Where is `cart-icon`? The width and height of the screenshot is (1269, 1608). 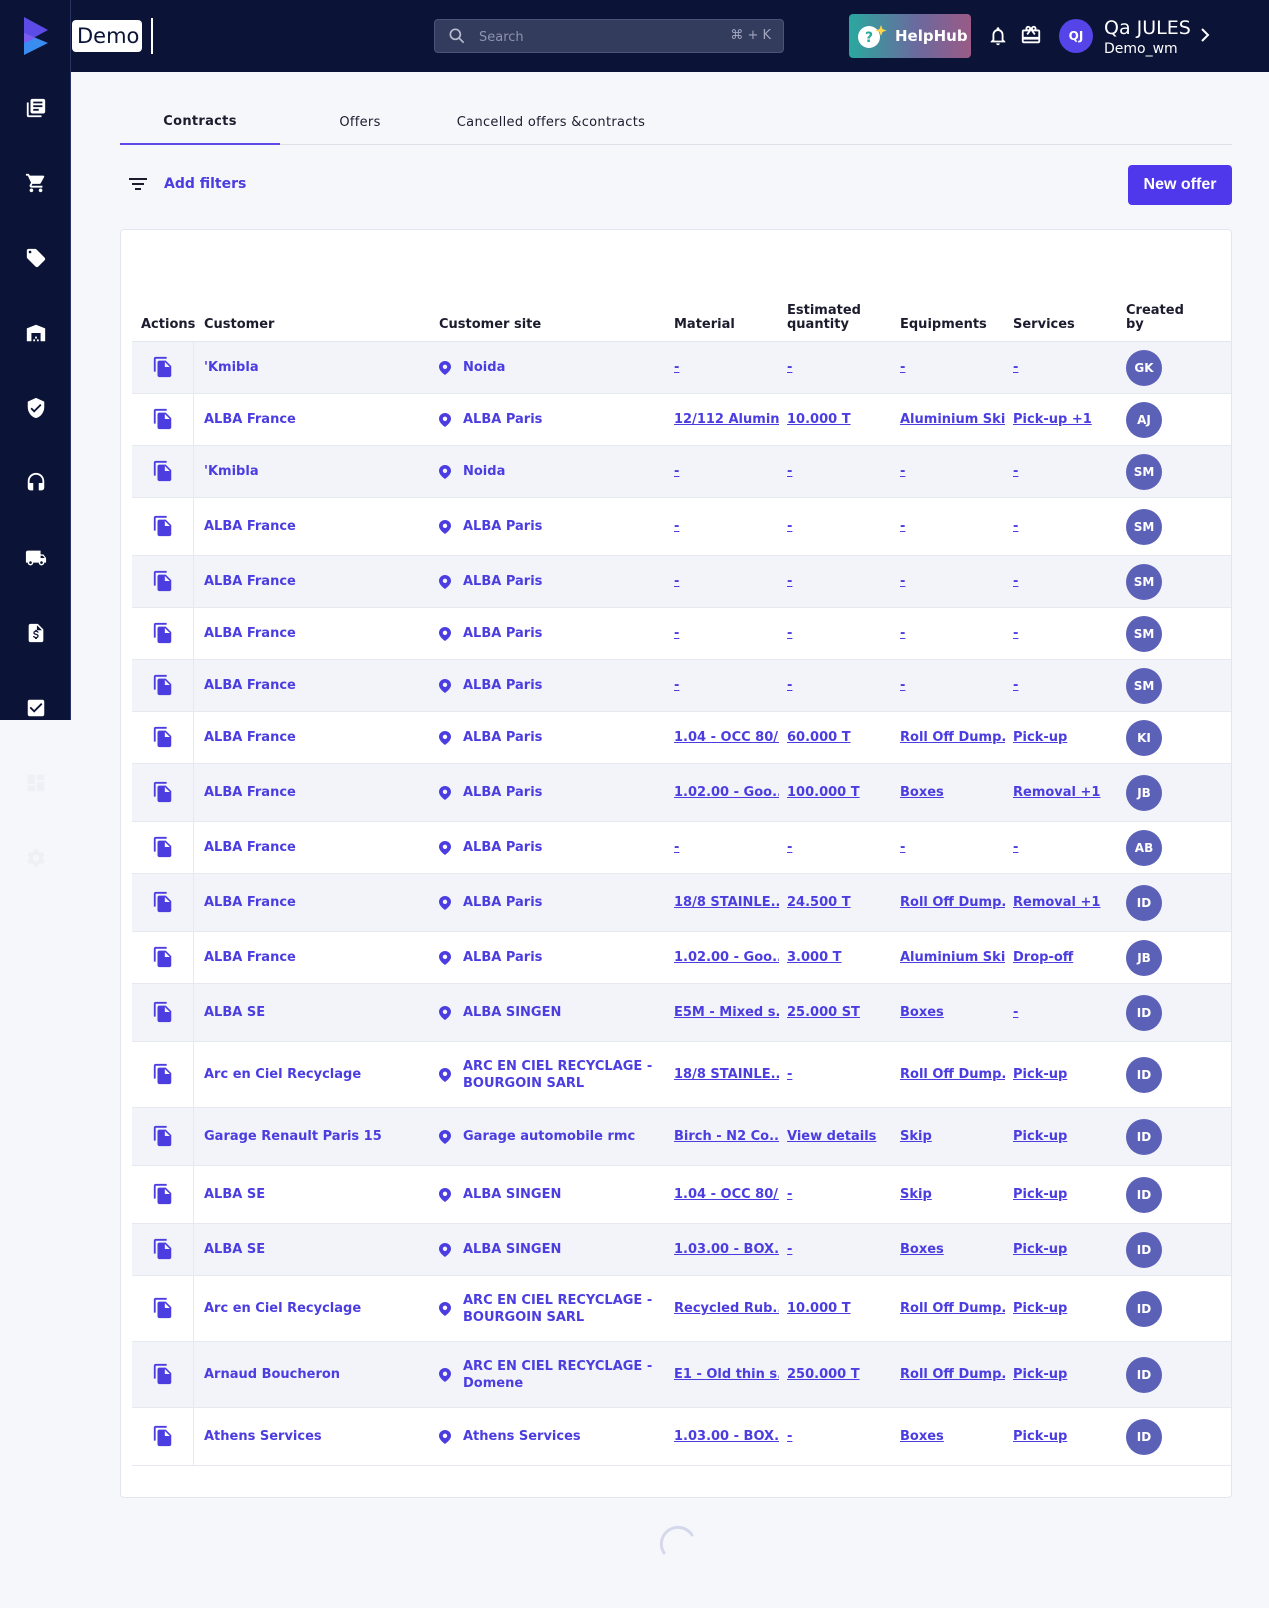 cart-icon is located at coordinates (36, 183).